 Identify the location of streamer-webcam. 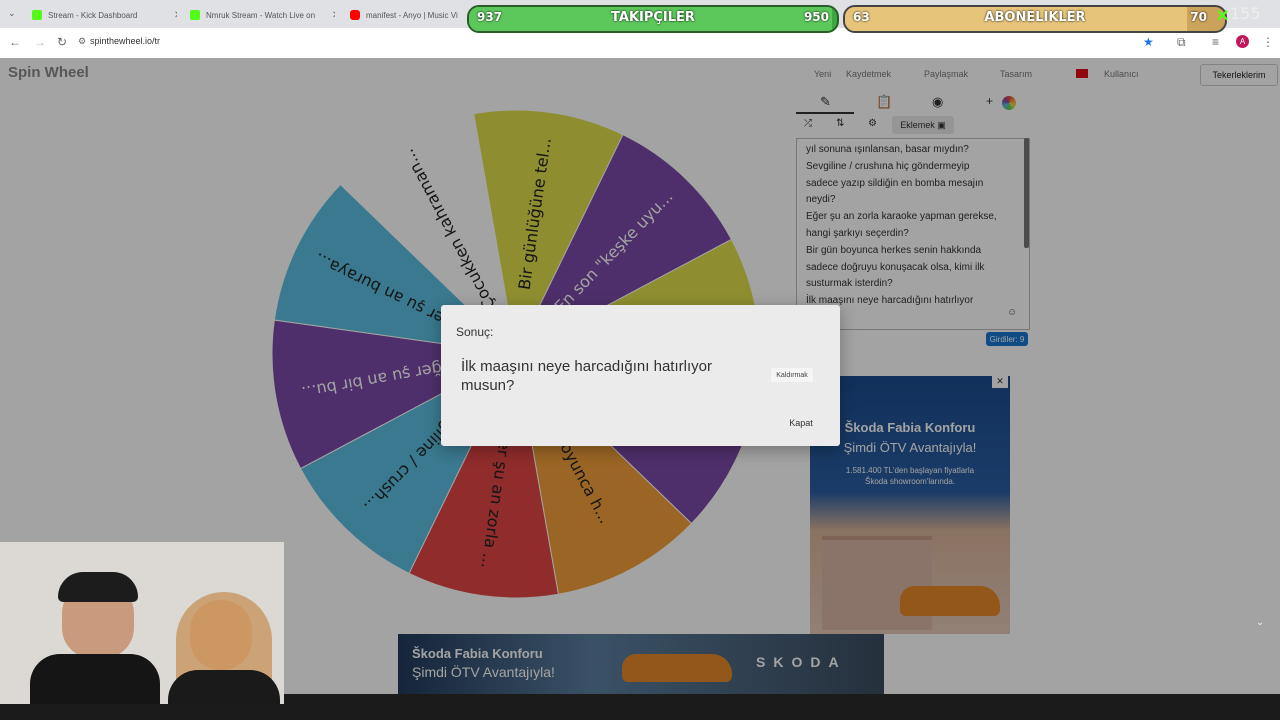
(142, 623).